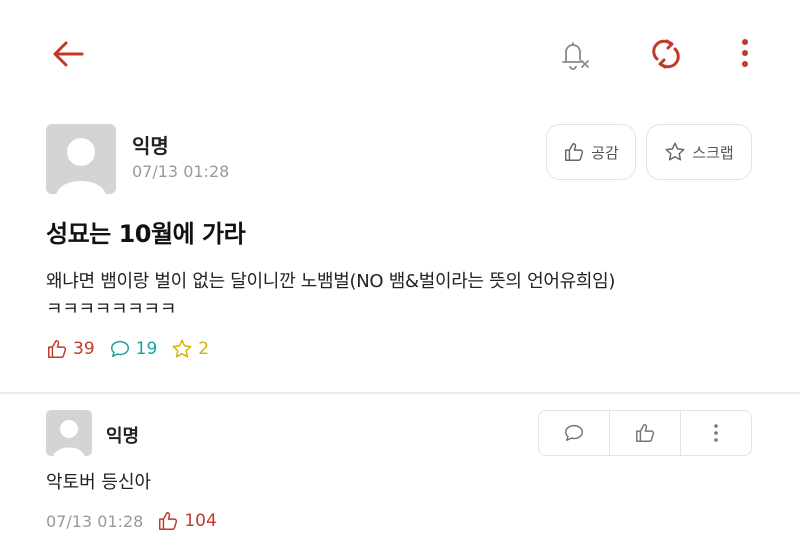  What do you see at coordinates (181, 171) in the screenshot?
I see `post-date: 07/13 01:28` at bounding box center [181, 171].